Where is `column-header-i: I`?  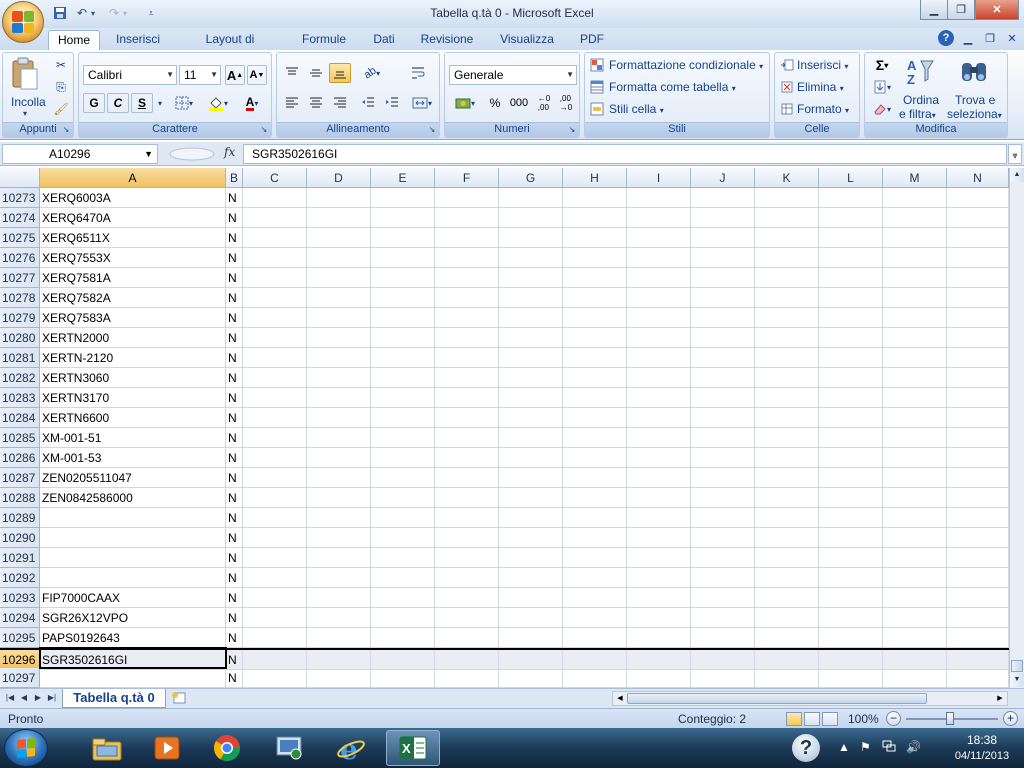 column-header-i: I is located at coordinates (659, 178).